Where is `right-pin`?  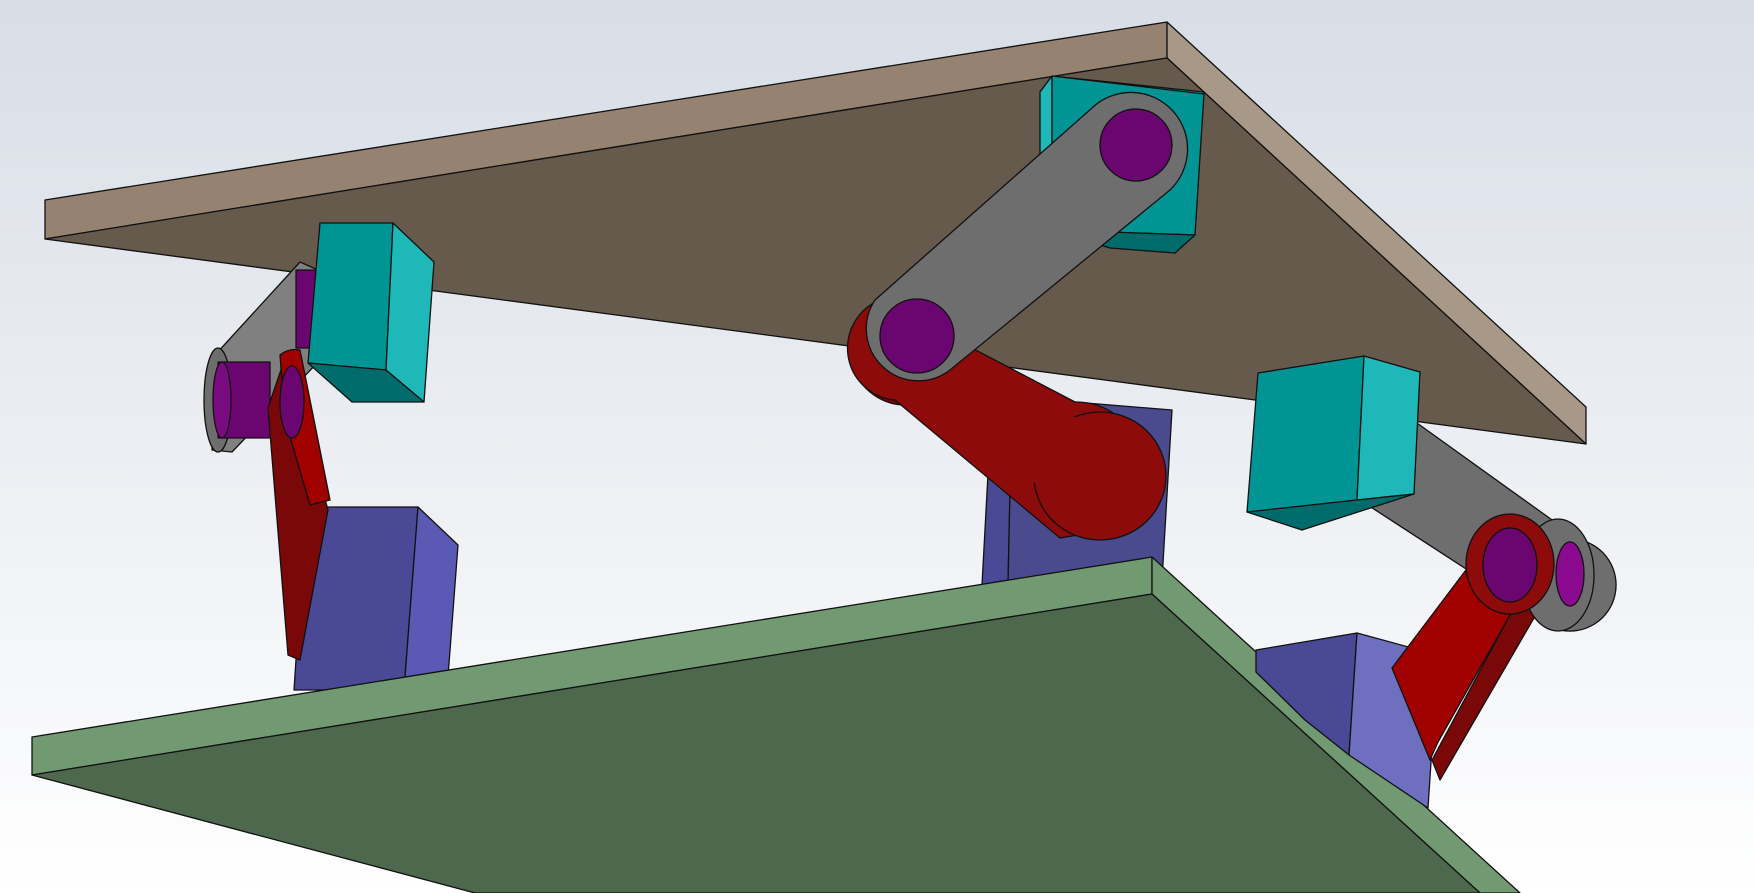 right-pin is located at coordinates (1570, 574).